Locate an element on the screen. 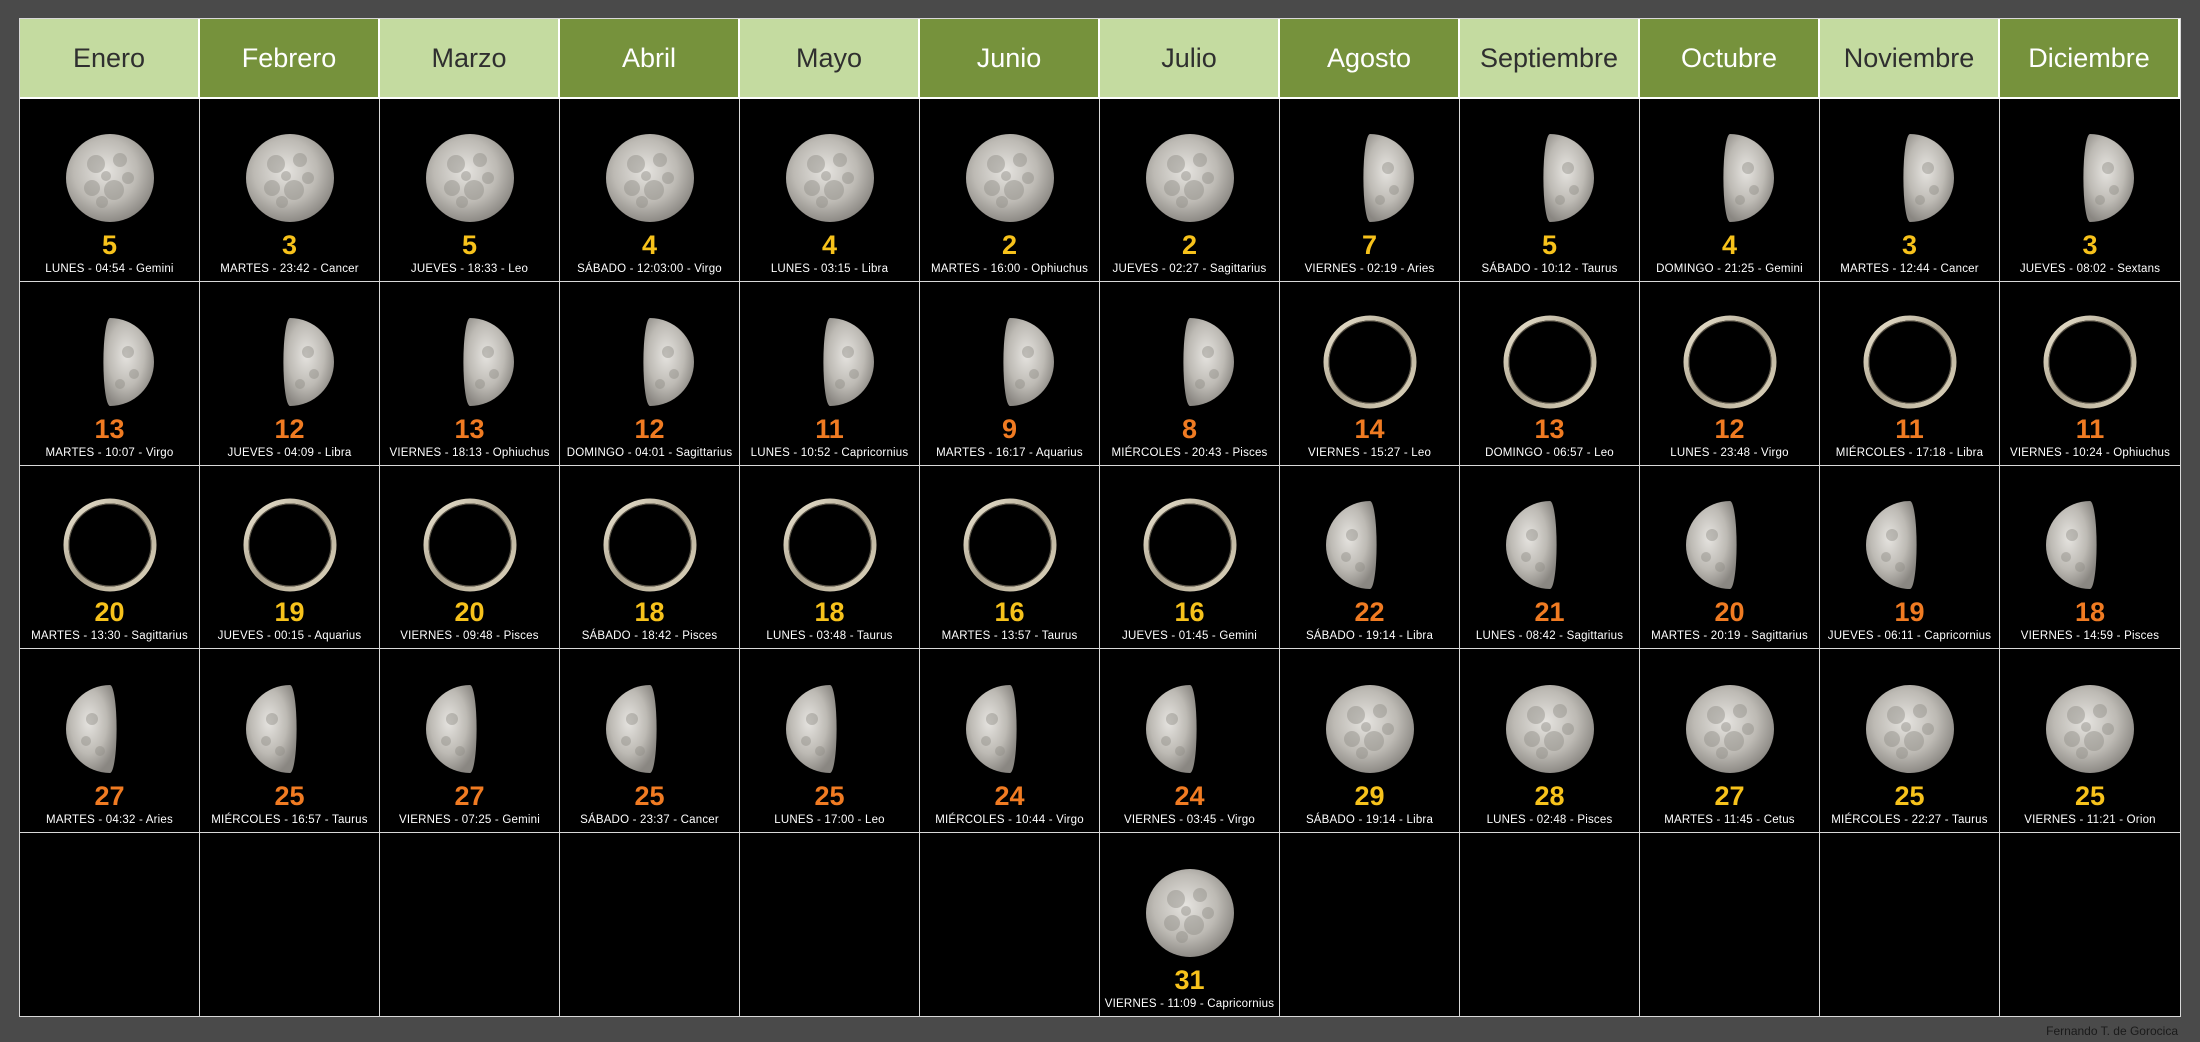 The image size is (2200, 1042). month-header-2: Febrero is located at coordinates (290, 59).